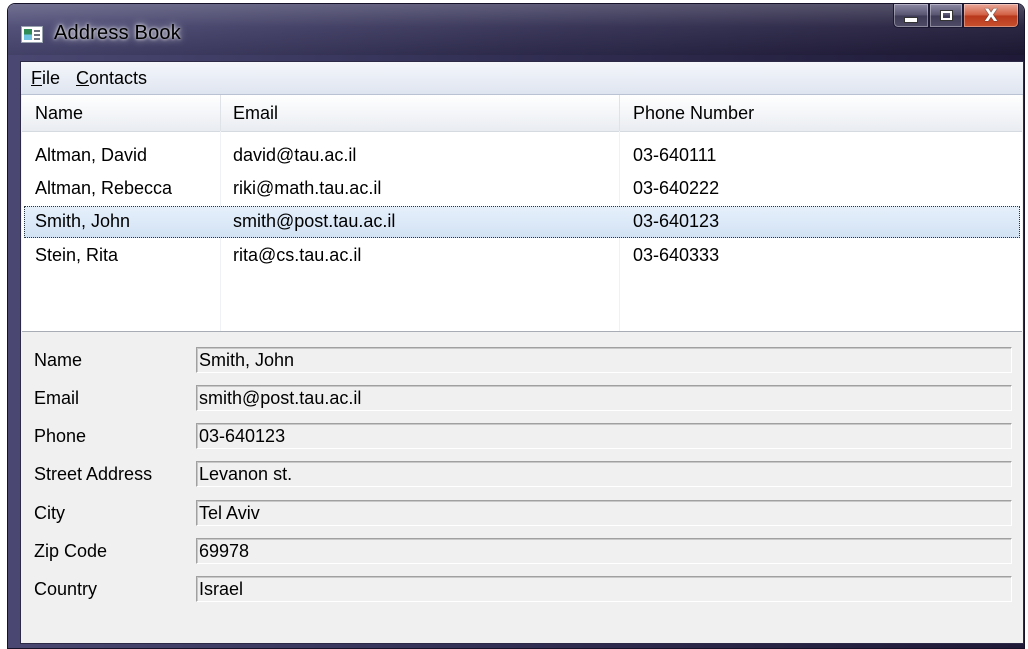  I want to click on name-label: Name, so click(58, 360).